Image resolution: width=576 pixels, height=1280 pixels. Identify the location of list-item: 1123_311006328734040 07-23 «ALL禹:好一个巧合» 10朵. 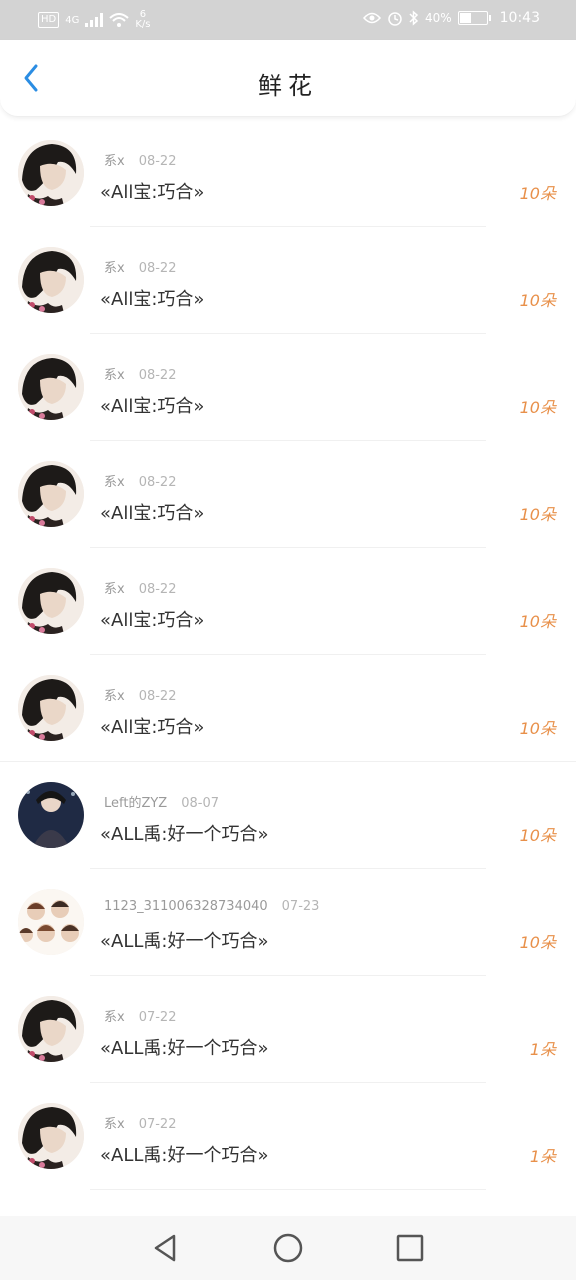
(288, 922).